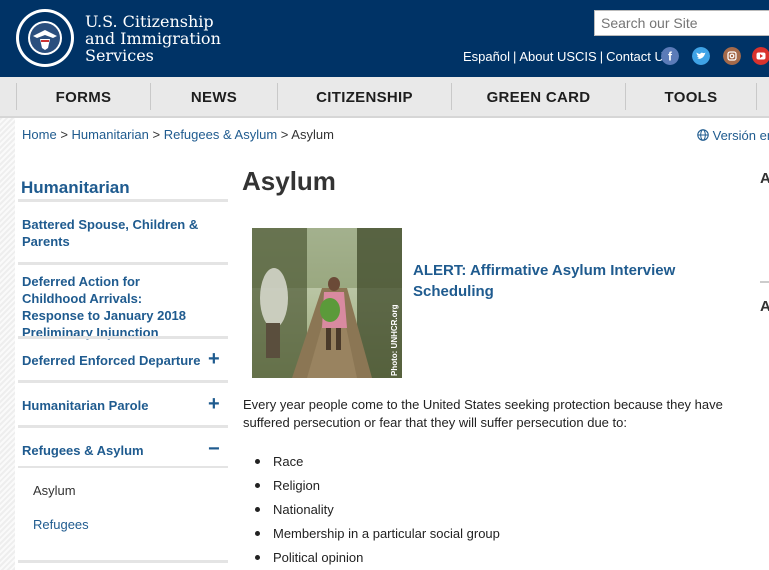 This screenshot has height=570, width=769. I want to click on breadcrumb-humanitarian: Humanitarian, so click(110, 134).